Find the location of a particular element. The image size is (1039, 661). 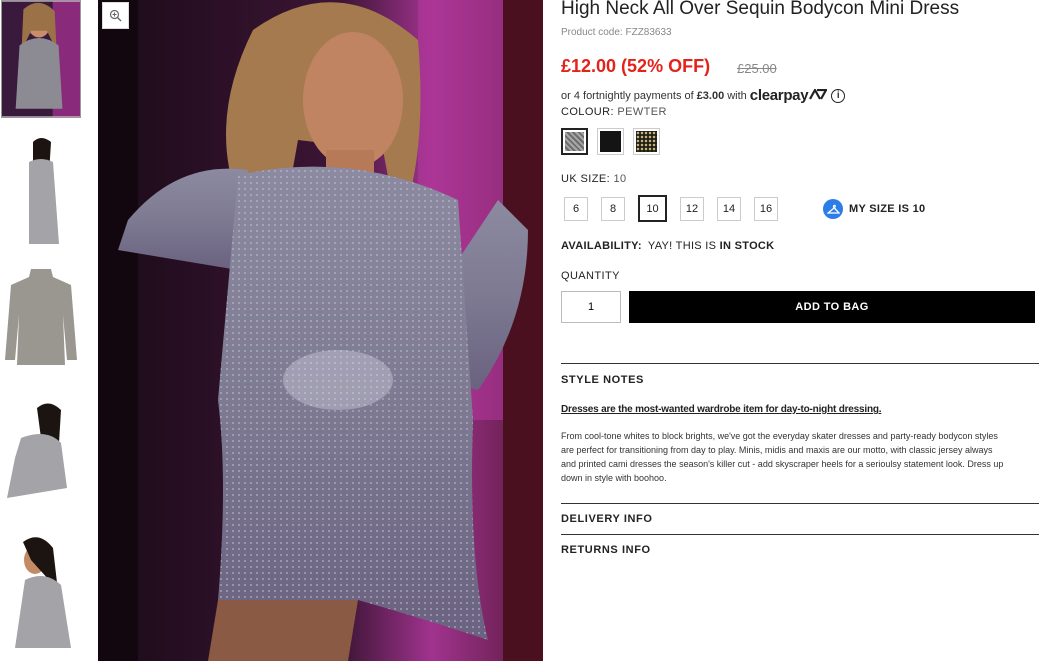

info-icon: i is located at coordinates (838, 95).